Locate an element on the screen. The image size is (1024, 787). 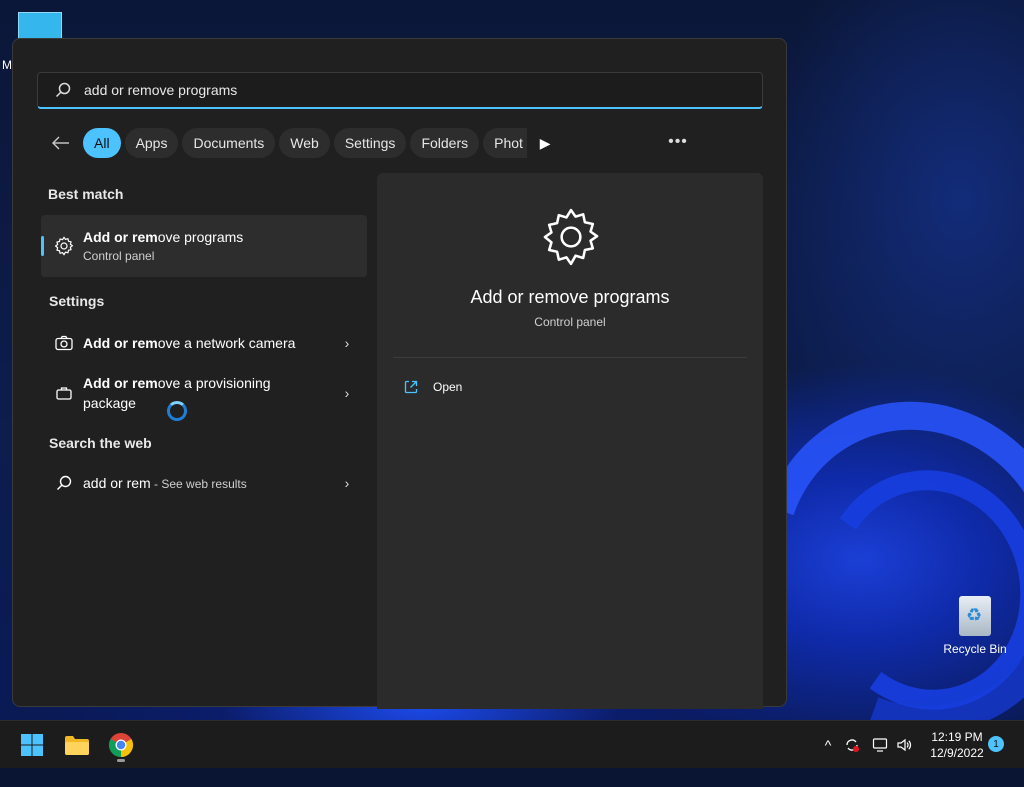
preview-subtitle: Control panel is located at coordinates (570, 322).